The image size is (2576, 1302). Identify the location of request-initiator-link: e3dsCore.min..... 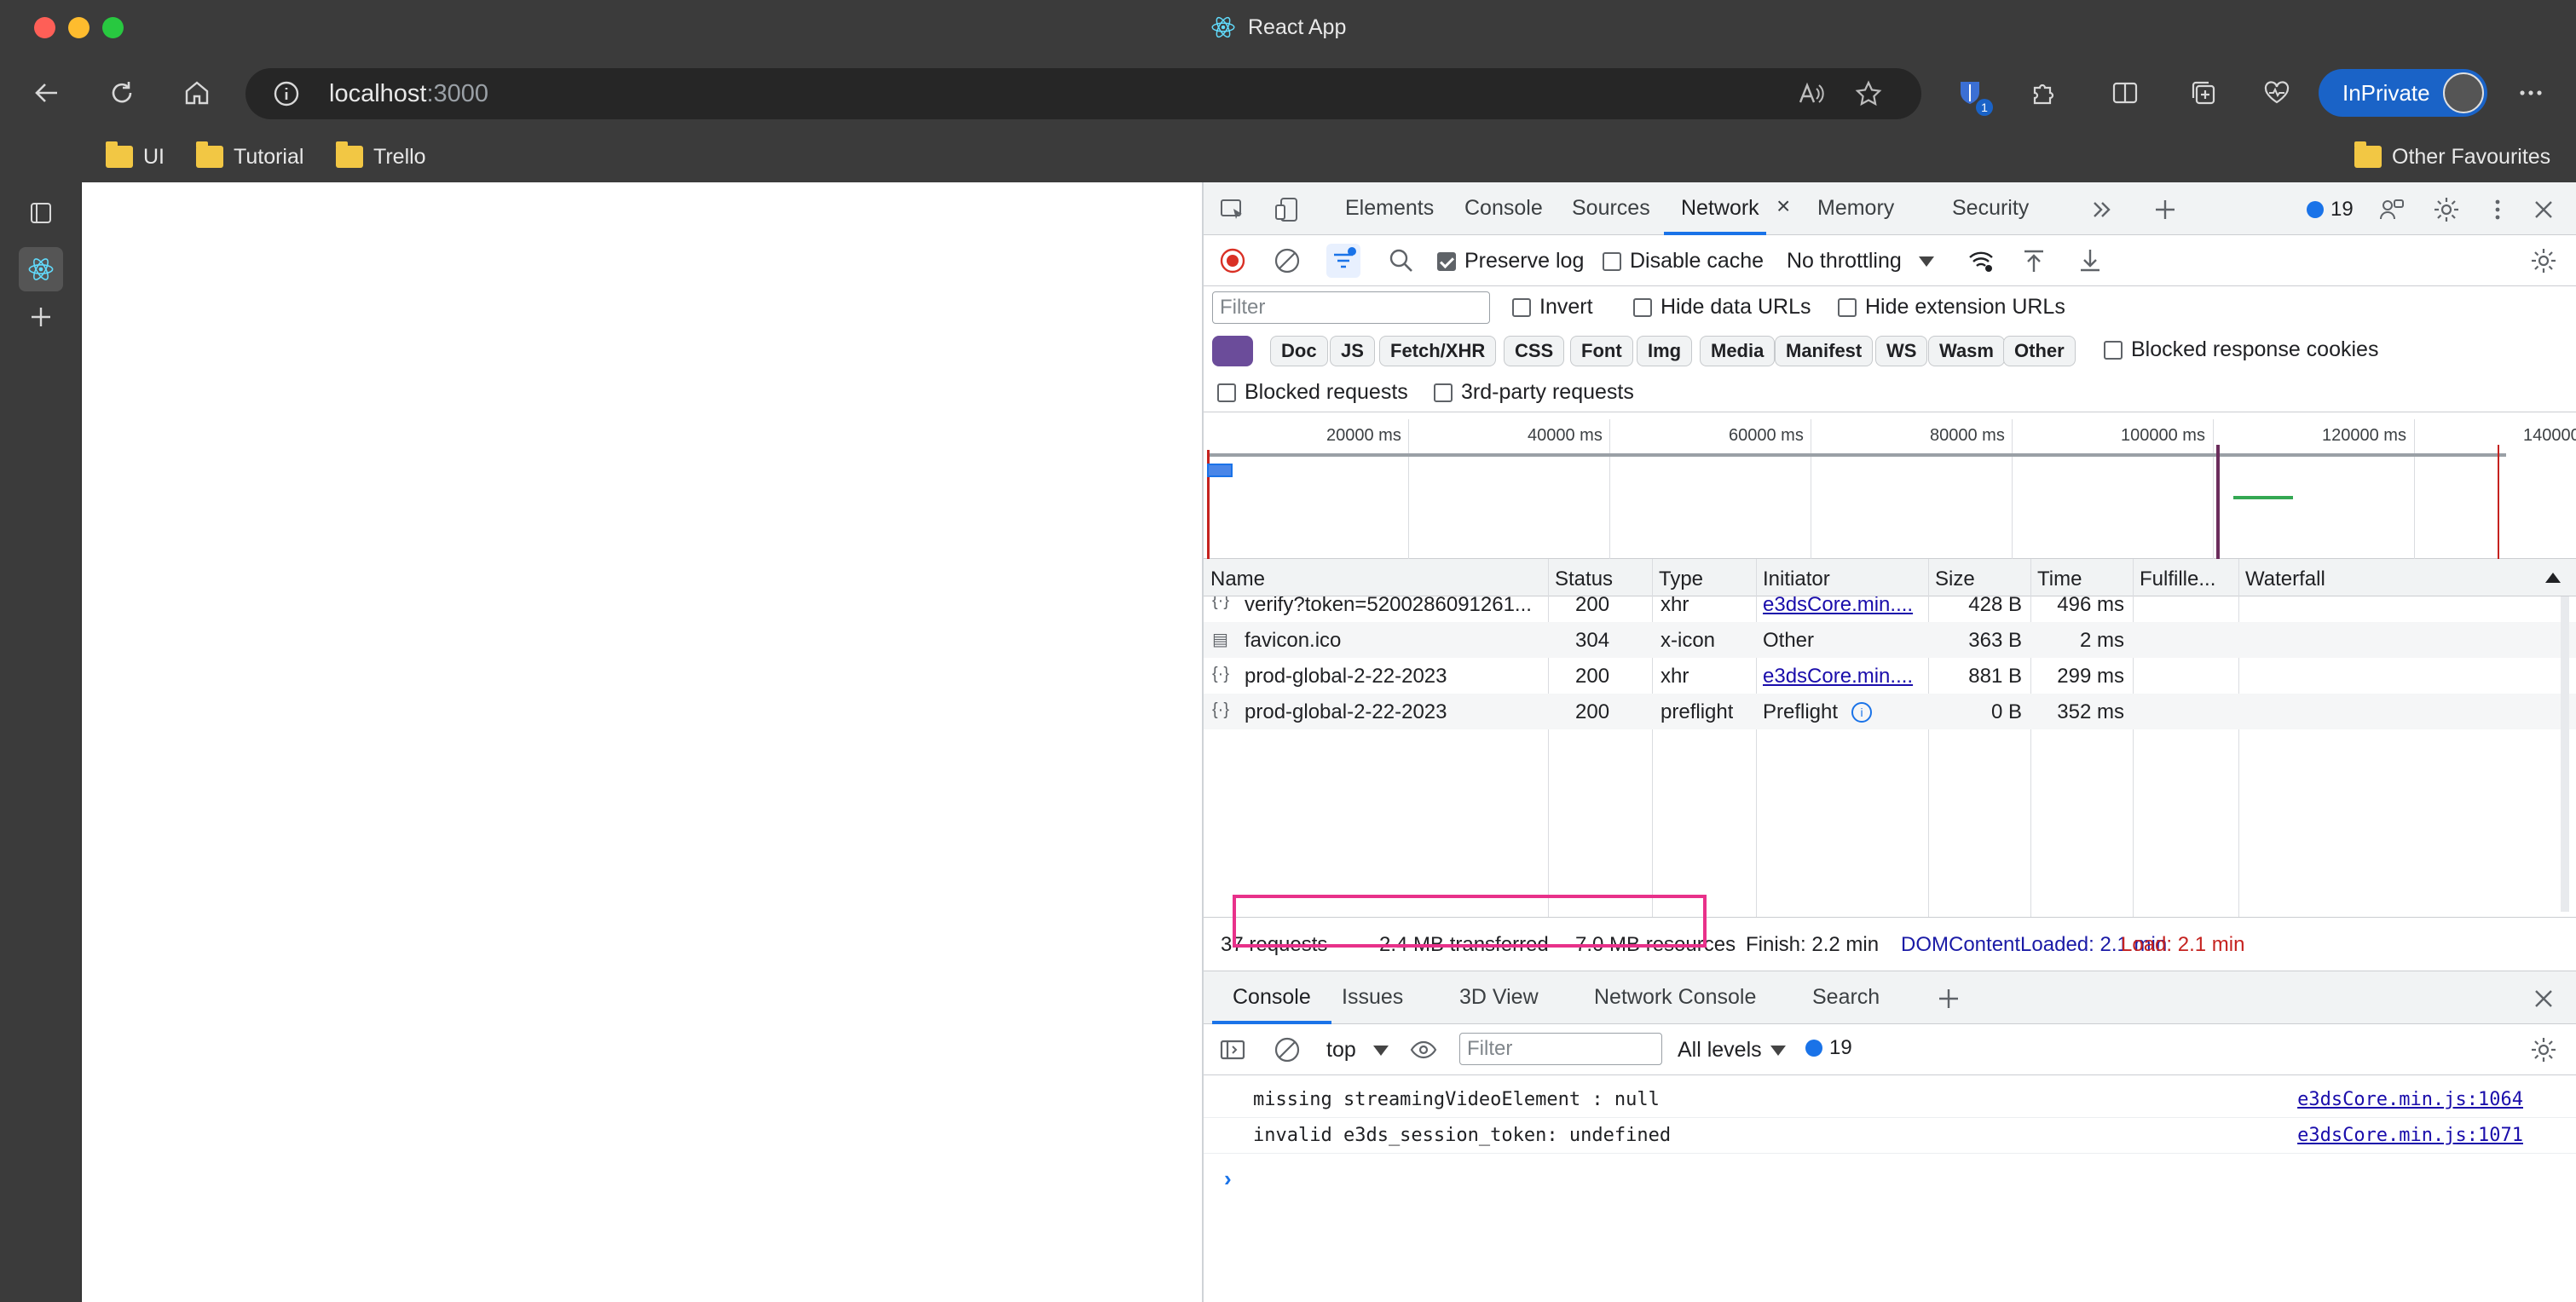
(1844, 677).